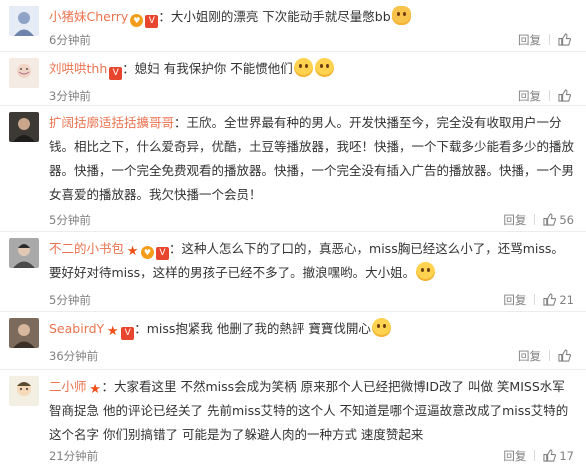 This screenshot has width=586, height=468. What do you see at coordinates (312, 456) in the screenshot?
I see `comment-meta: 21分钟前 回复 17` at bounding box center [312, 456].